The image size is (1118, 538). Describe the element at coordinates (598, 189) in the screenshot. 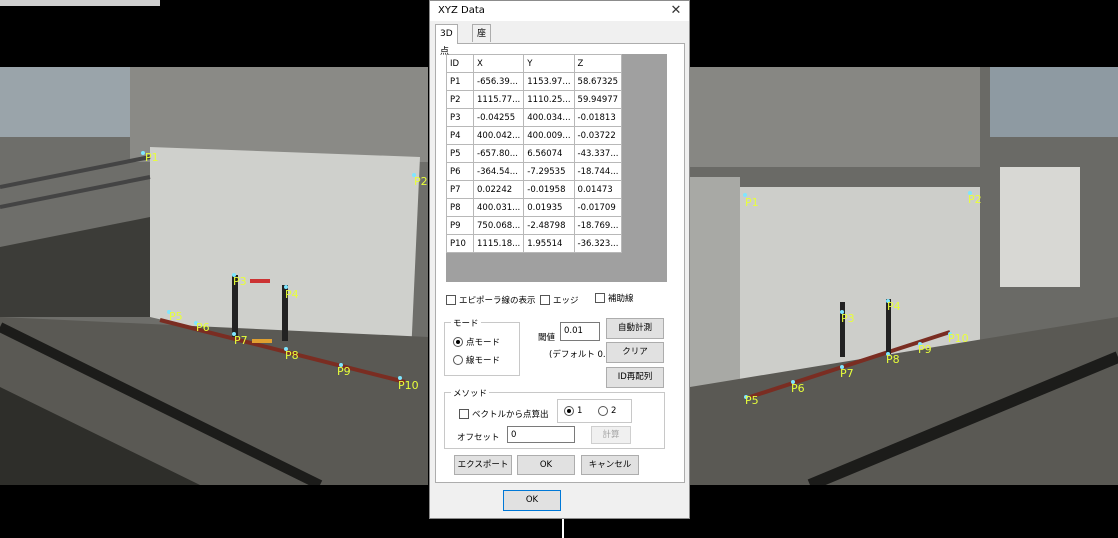

I see `table-cell: 0.01473` at that location.